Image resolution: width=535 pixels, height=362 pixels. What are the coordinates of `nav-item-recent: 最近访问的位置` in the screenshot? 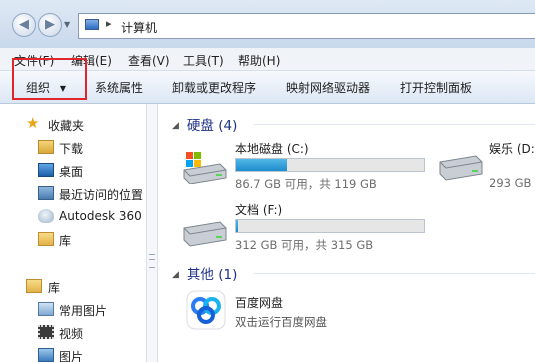 It's located at (73, 194).